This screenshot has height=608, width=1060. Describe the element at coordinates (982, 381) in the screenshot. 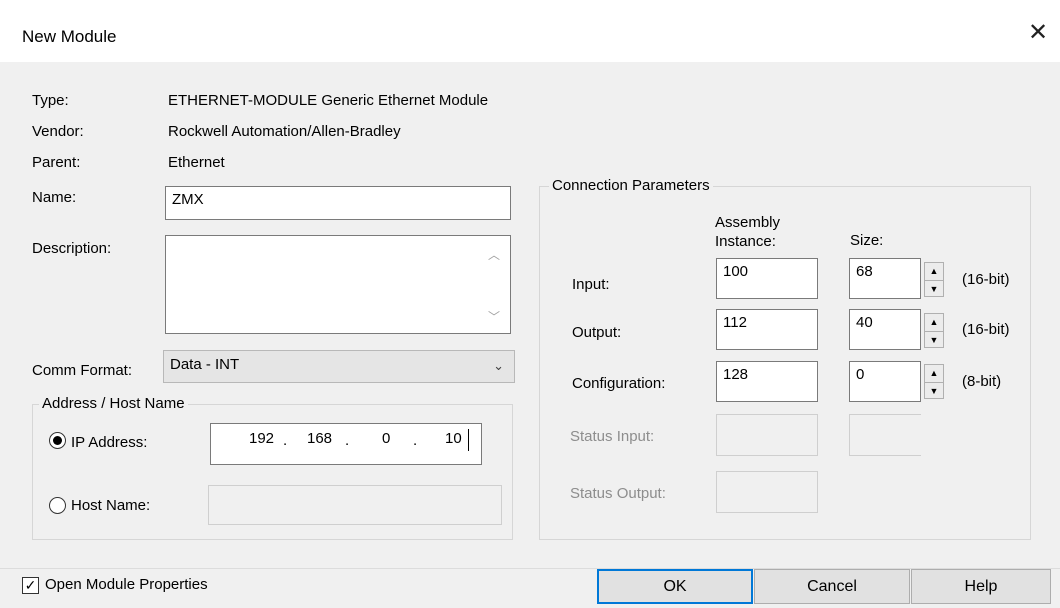

I see `configuration-unit: (8-bit)` at that location.